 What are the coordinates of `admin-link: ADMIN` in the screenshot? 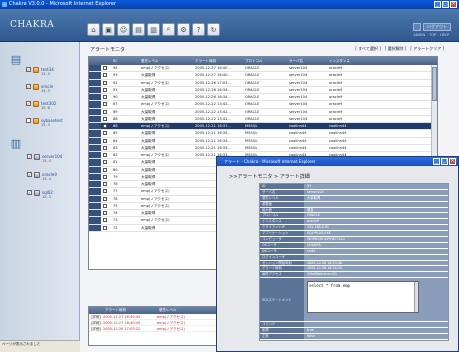 It's located at (419, 35).